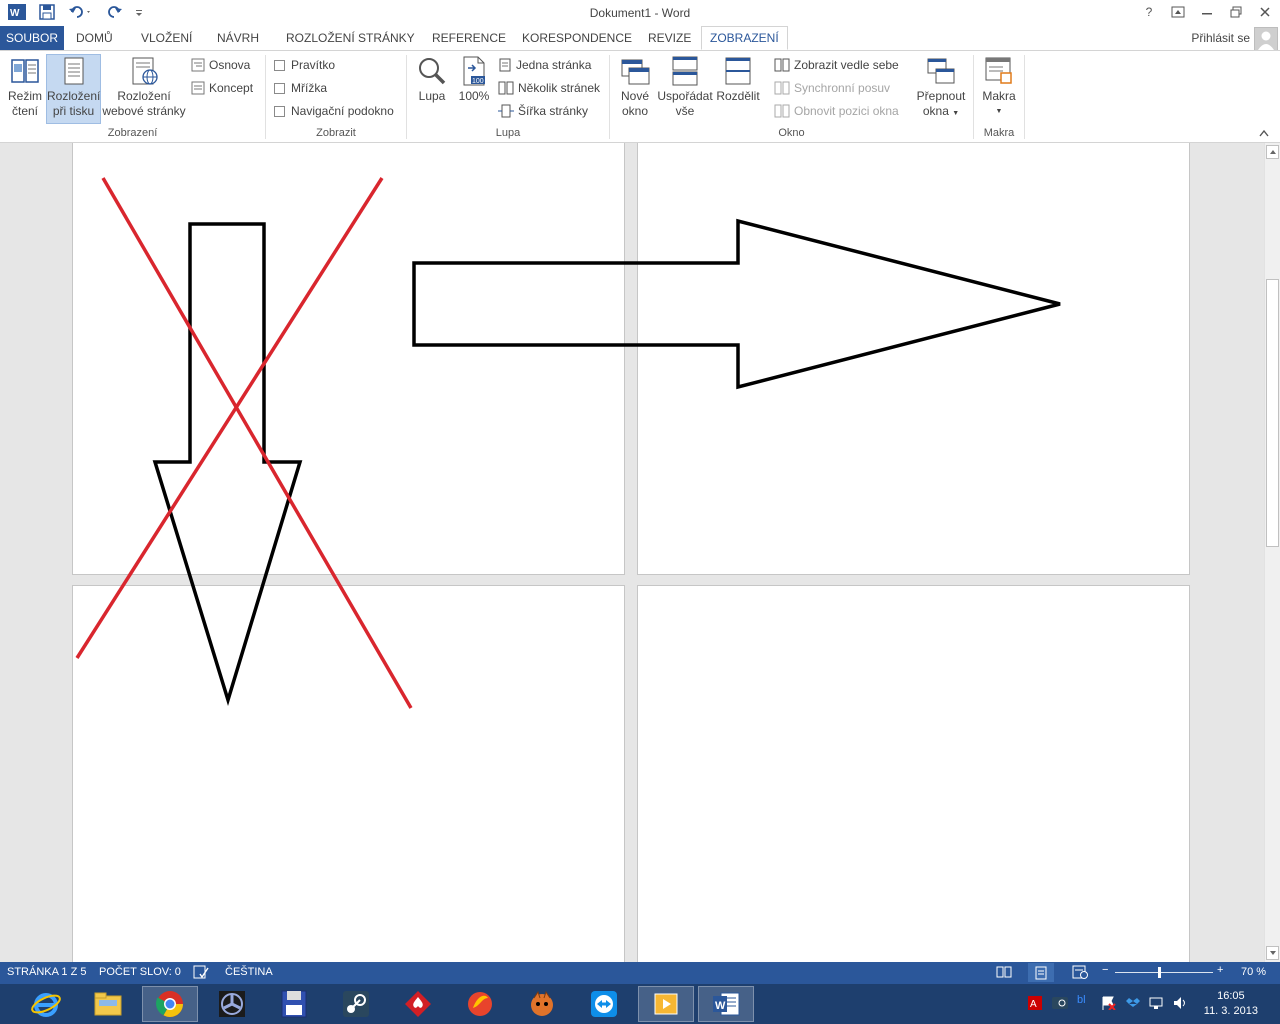 The image size is (1280, 1024). I want to click on new-window-button: Nové okno, so click(635, 87).